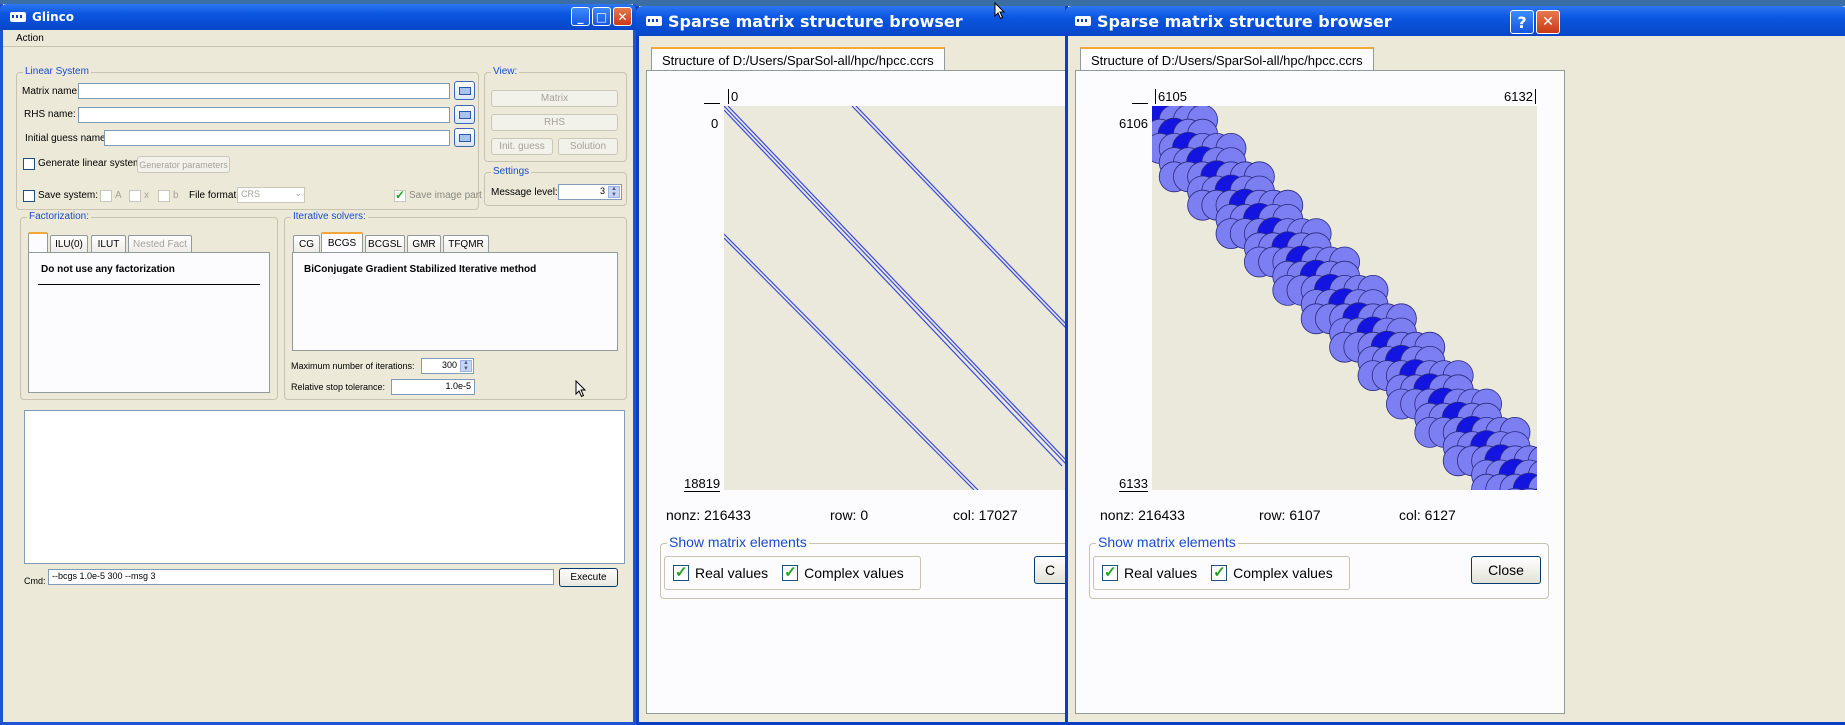 This screenshot has width=1845, height=725. I want to click on cmd-label: Cmd:, so click(35, 581).